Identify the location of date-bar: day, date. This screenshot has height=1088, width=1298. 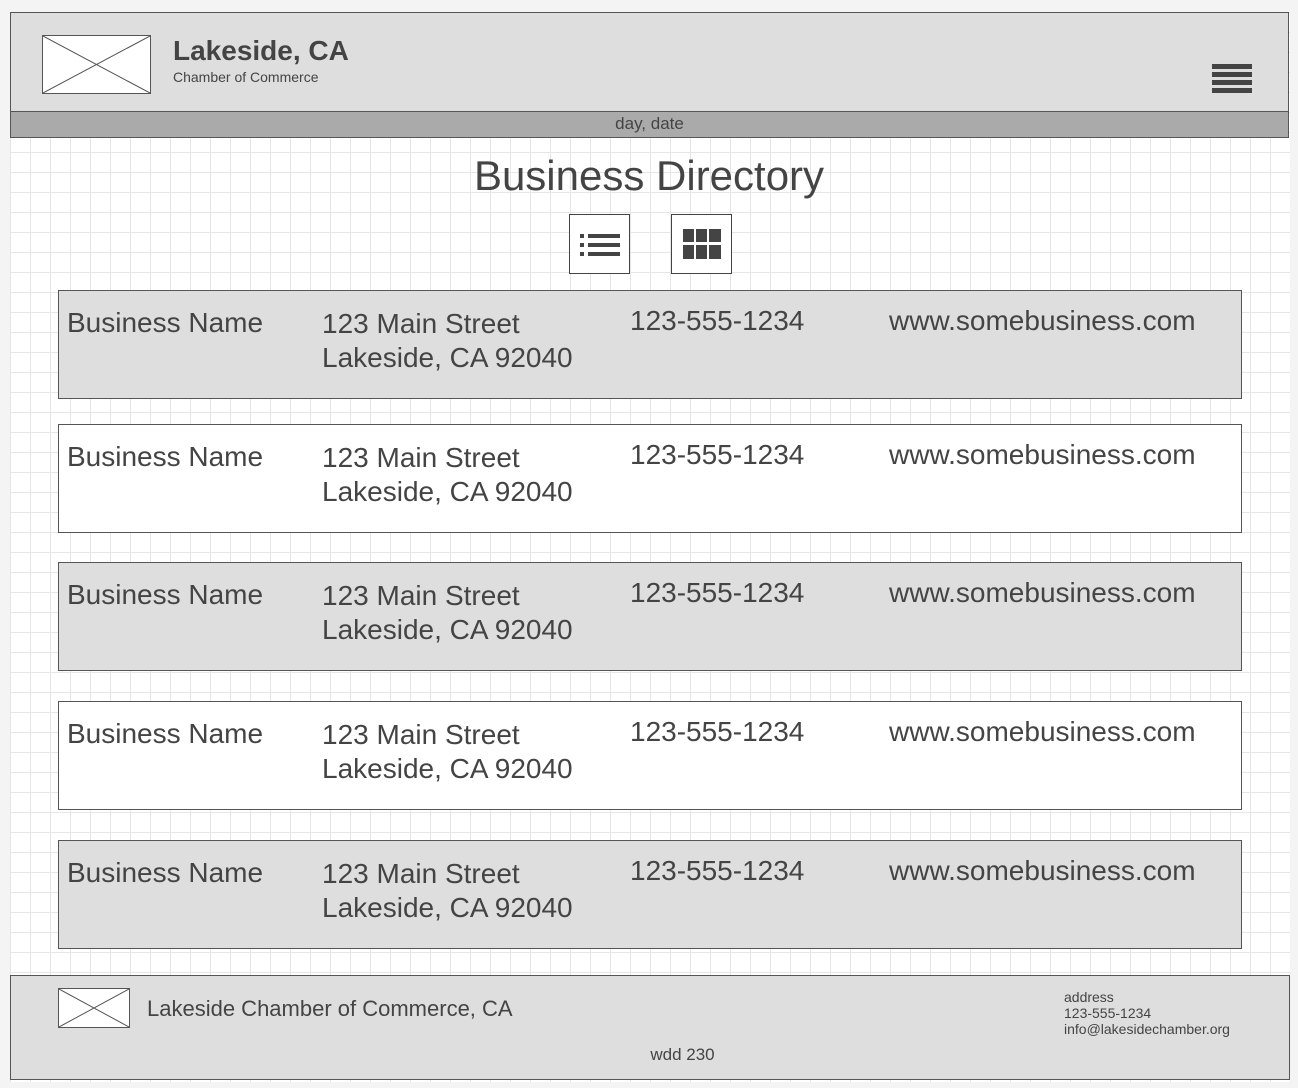
(649, 124).